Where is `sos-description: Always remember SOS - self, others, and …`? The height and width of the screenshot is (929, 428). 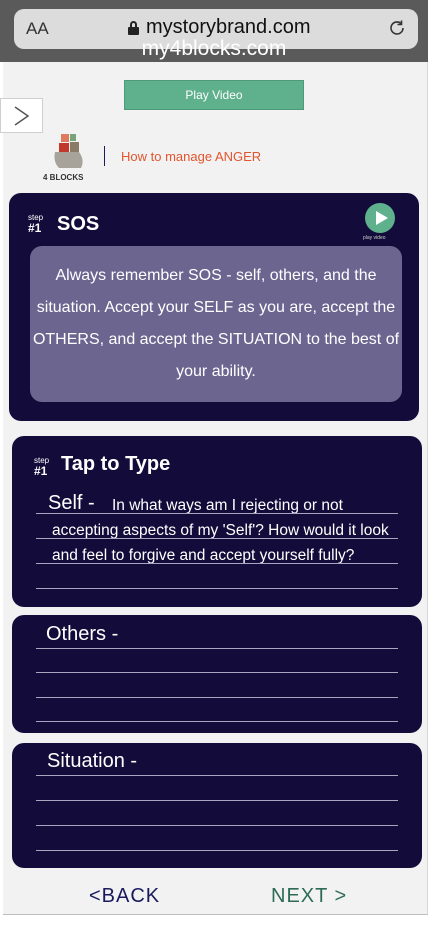
sos-description: Always remember SOS - self, others, and … is located at coordinates (216, 324).